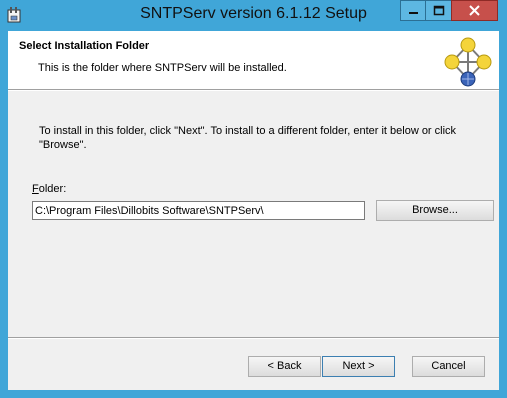 This screenshot has width=507, height=398. Describe the element at coordinates (198, 210) in the screenshot. I see `folder-path-input` at that location.